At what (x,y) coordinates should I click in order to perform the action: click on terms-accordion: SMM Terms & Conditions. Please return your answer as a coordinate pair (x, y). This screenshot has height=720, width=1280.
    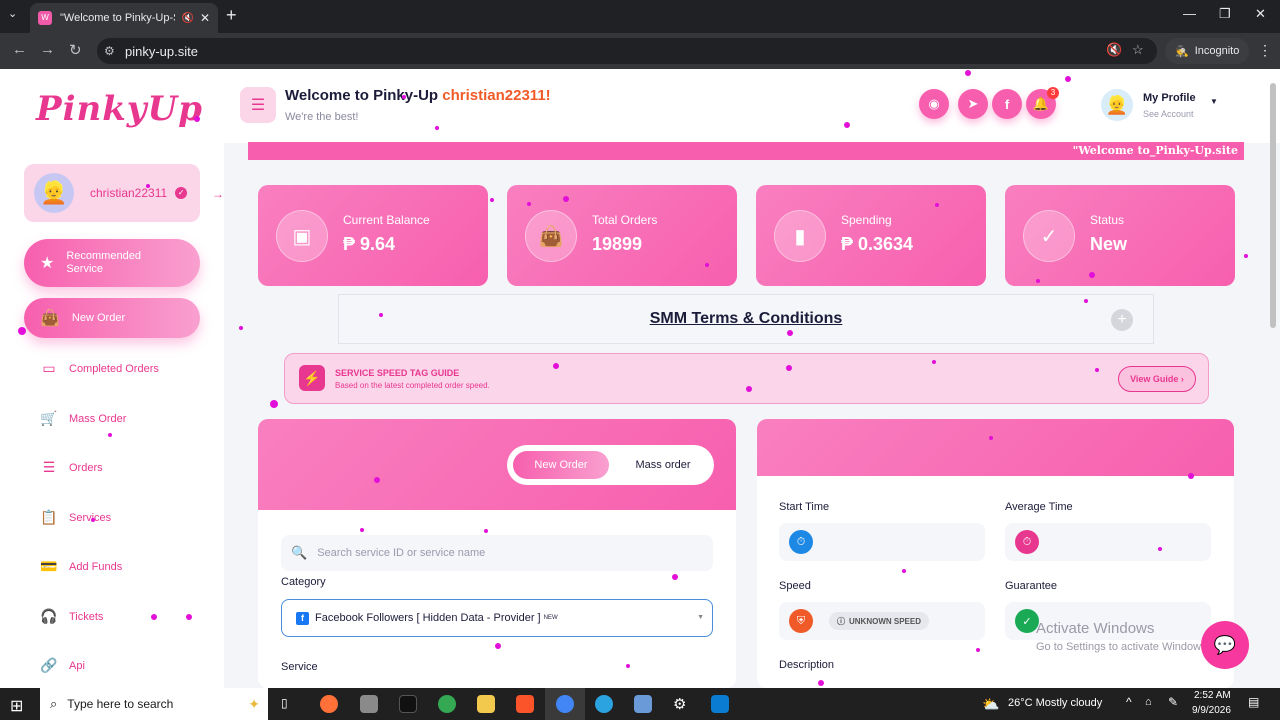
    Looking at the image, I should click on (746, 319).